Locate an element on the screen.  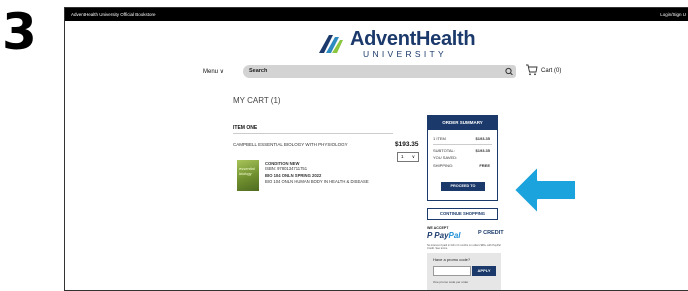
payment-accept-label: WE ACCEPT is located at coordinates (438, 228).